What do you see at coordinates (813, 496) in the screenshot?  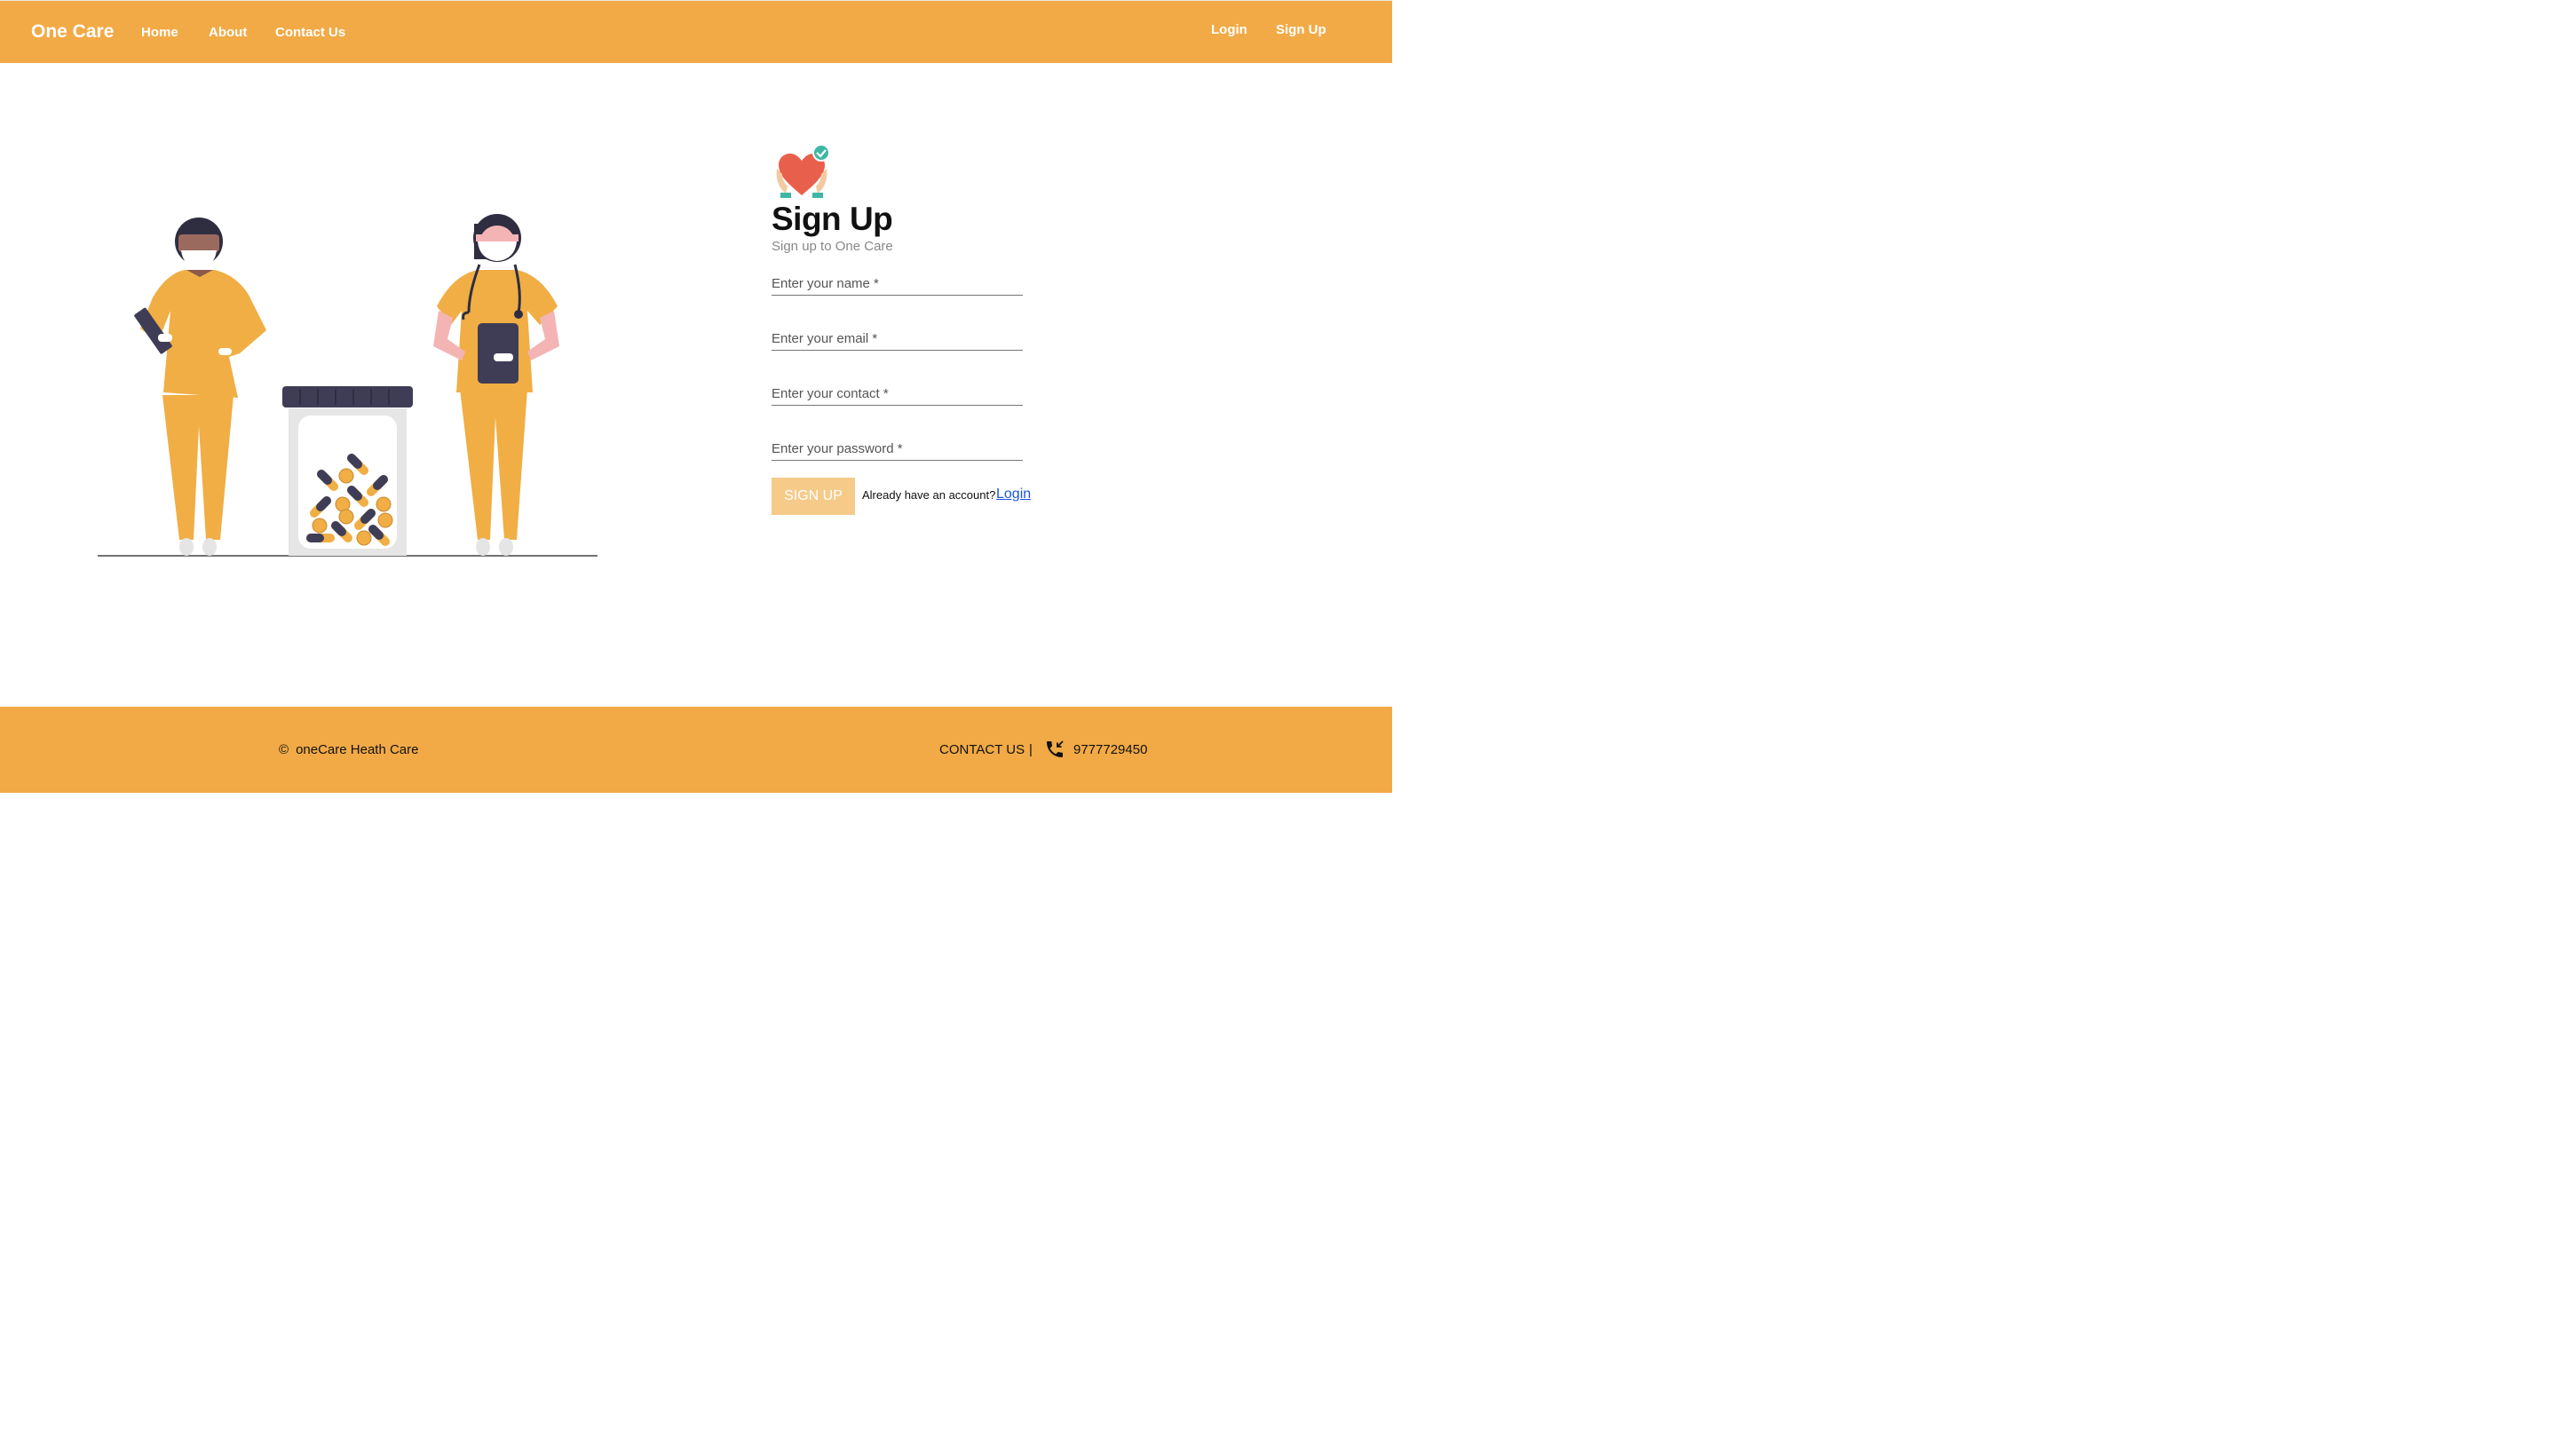 I see `signup-submit-button: SIGN UP` at bounding box center [813, 496].